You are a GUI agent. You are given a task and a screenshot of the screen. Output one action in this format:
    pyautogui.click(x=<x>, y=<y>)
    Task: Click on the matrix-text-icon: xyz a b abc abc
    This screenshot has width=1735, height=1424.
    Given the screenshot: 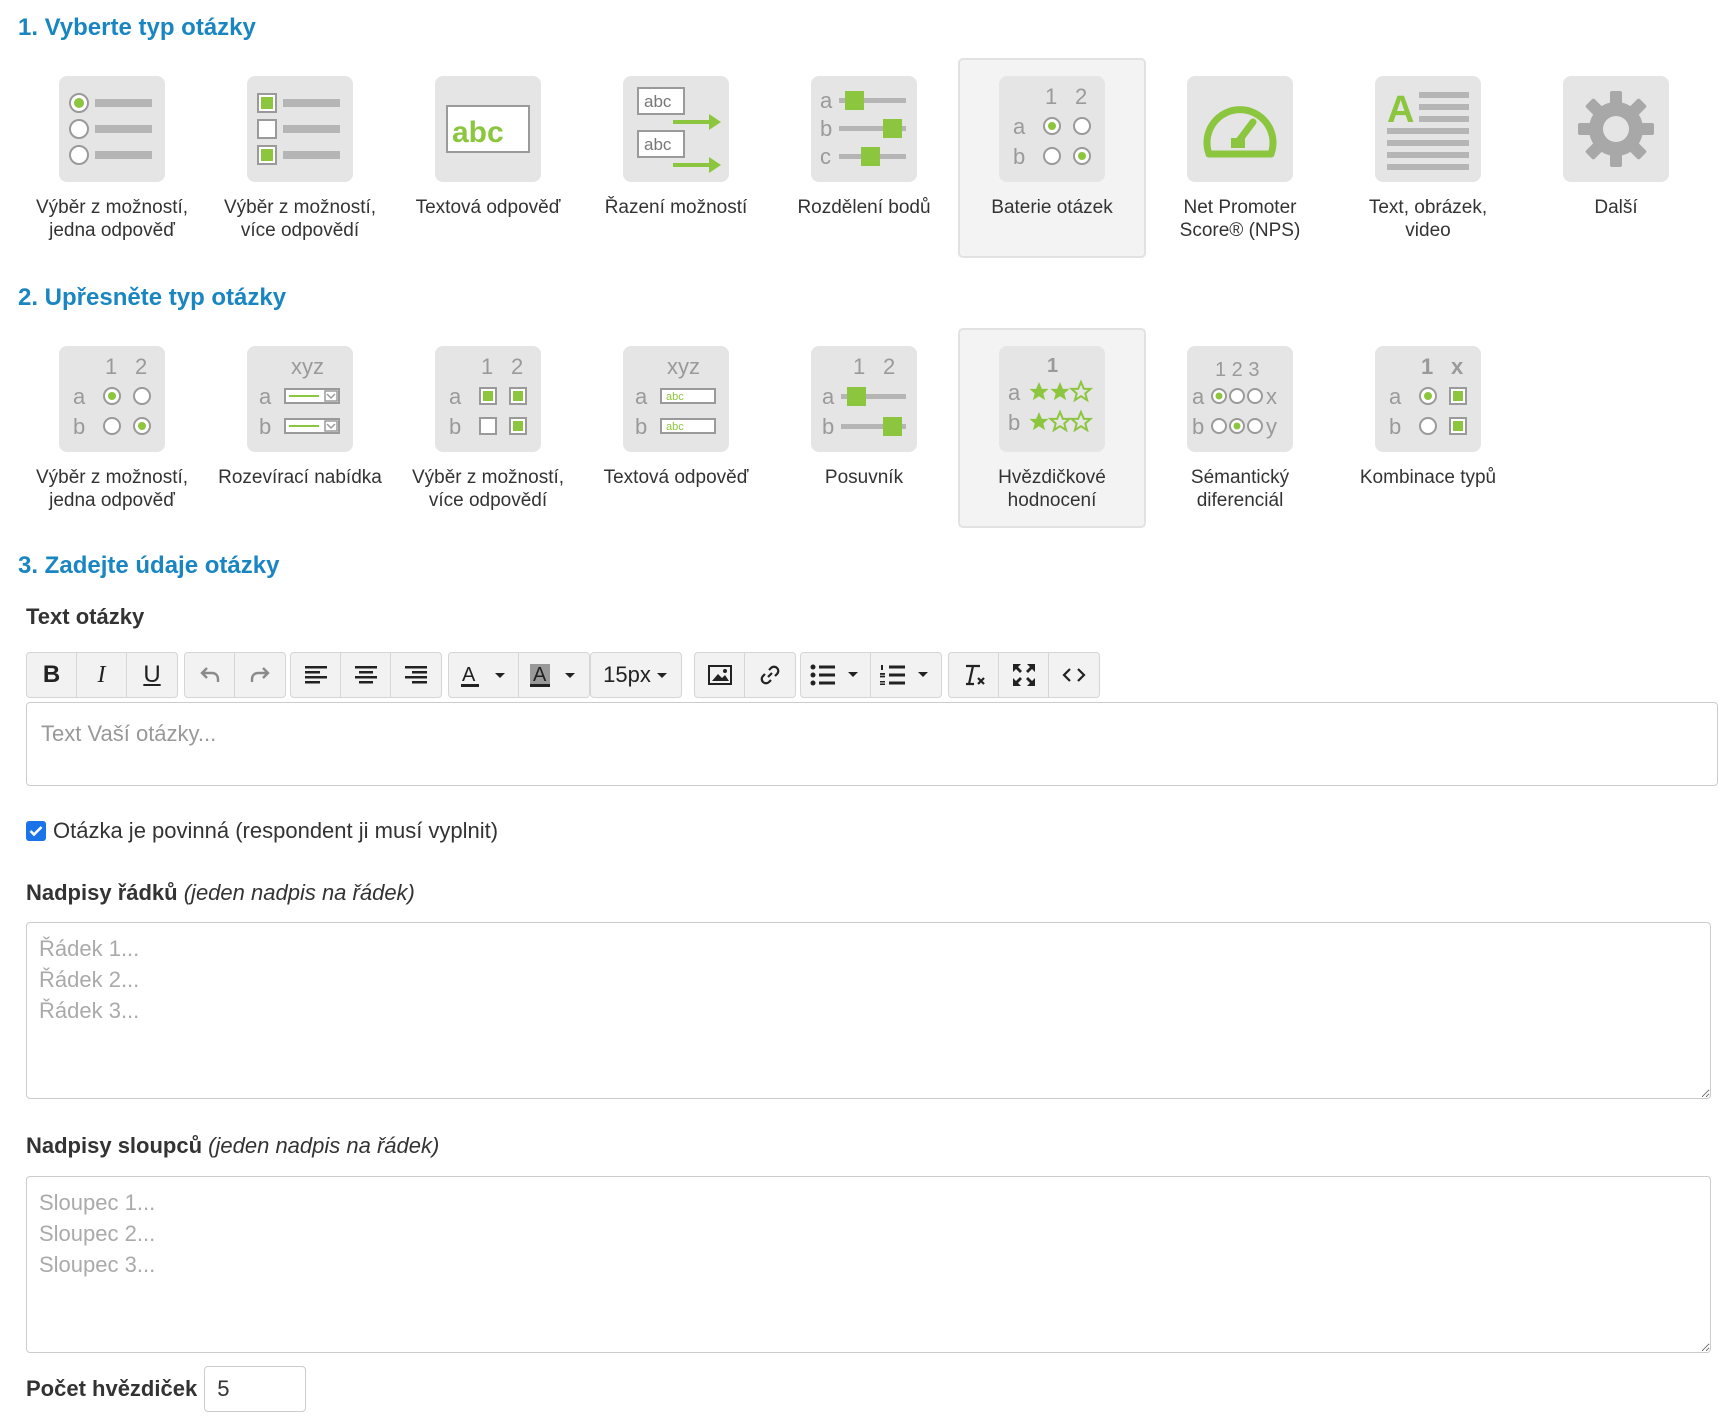 What is the action you would take?
    pyautogui.click(x=676, y=399)
    